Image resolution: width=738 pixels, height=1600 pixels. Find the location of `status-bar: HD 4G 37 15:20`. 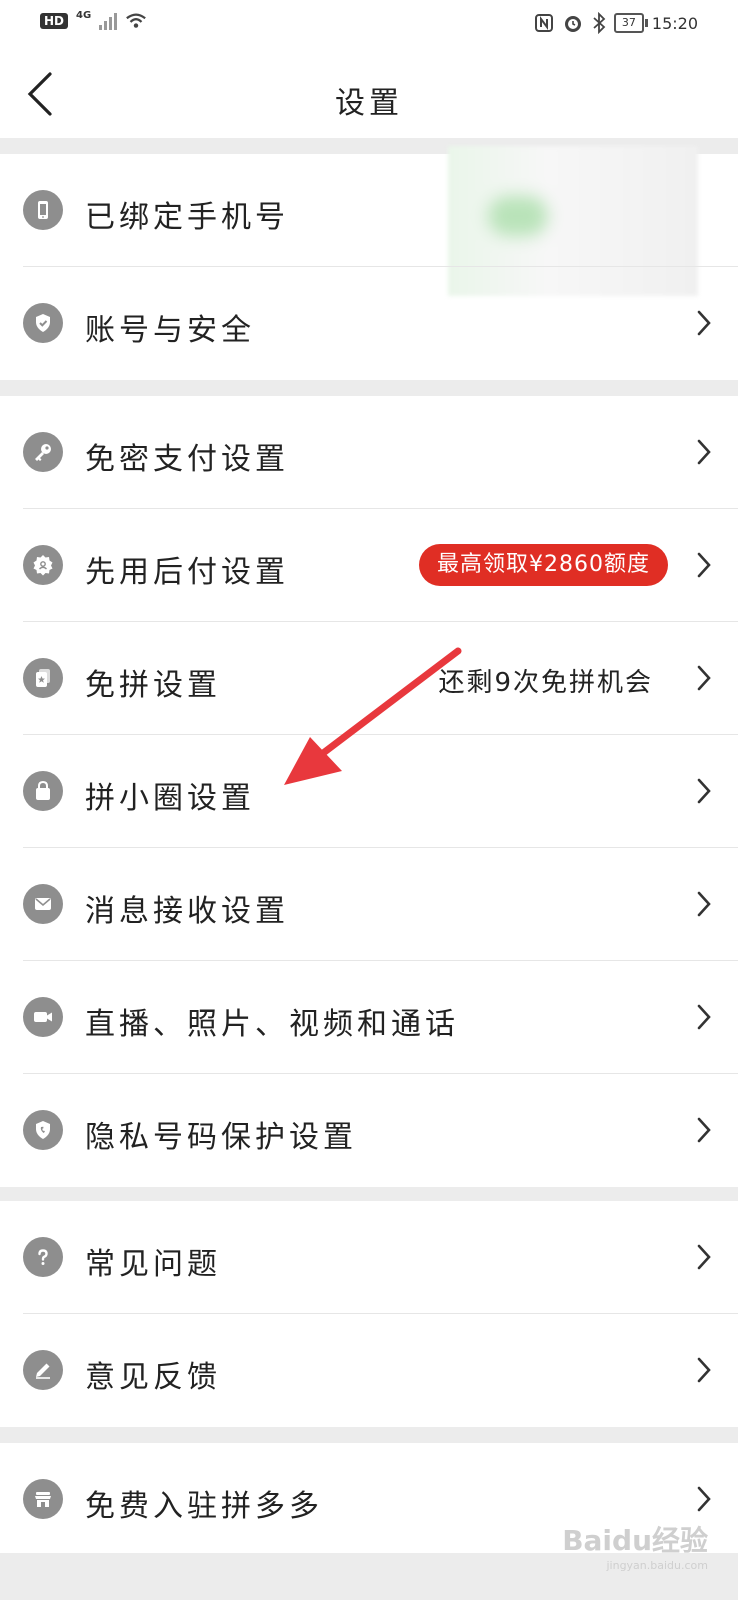

status-bar: HD 4G 37 15:20 is located at coordinates (369, 25).